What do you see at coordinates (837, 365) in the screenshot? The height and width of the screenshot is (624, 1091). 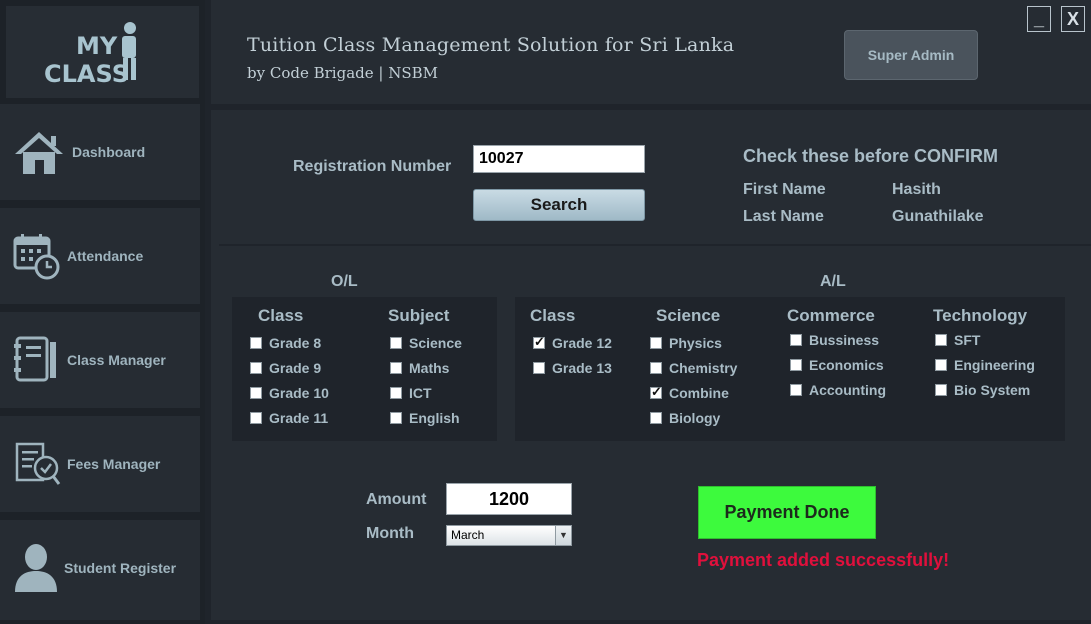 I see `checkbox-economics: Economics` at bounding box center [837, 365].